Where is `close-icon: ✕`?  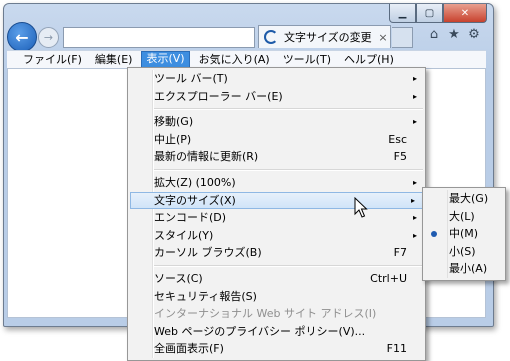 close-icon: ✕ is located at coordinates (465, 13).